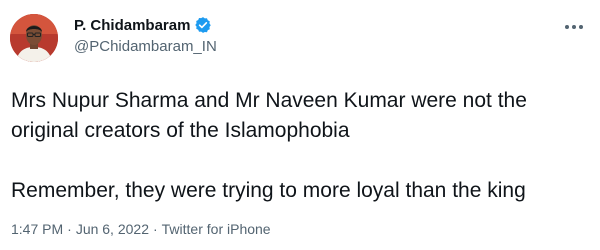 The height and width of the screenshot is (250, 600). Describe the element at coordinates (132, 25) in the screenshot. I see `display-name: P. Chidambaram` at that location.